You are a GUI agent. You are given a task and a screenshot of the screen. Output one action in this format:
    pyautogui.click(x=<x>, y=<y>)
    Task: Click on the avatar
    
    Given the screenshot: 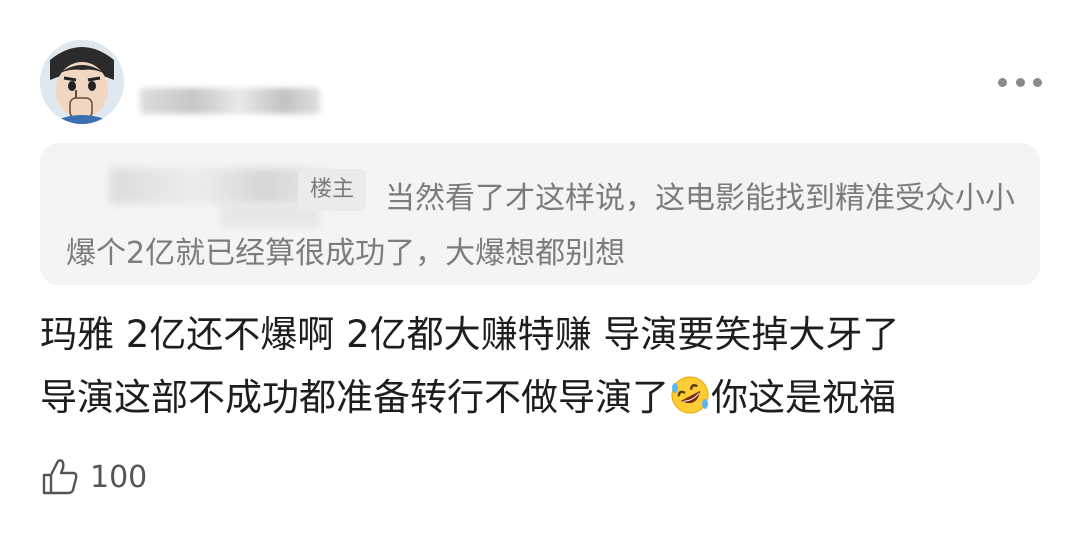 What is the action you would take?
    pyautogui.click(x=82, y=82)
    